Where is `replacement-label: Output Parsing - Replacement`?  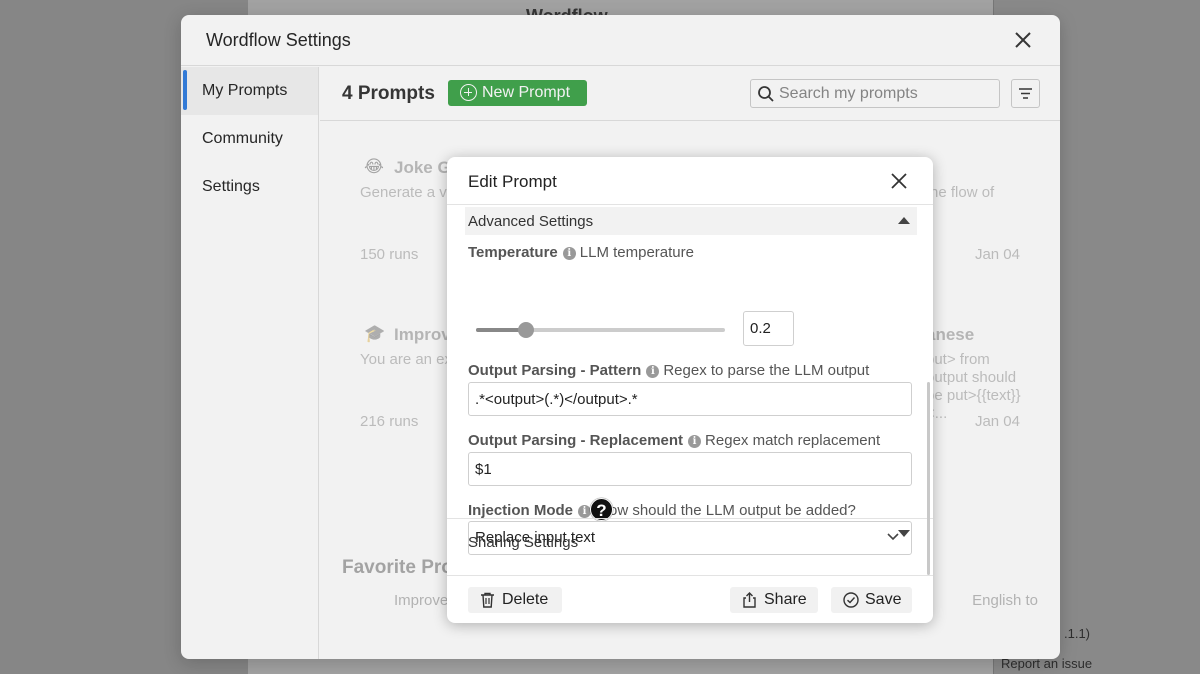
replacement-label: Output Parsing - Replacement is located at coordinates (576, 440).